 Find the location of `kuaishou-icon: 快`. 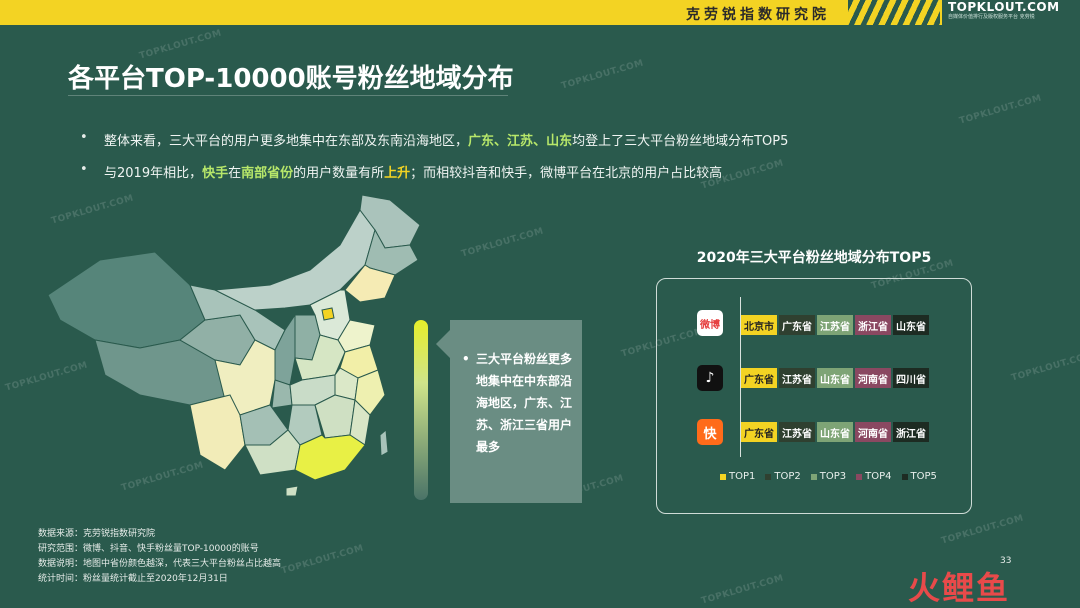

kuaishou-icon: 快 is located at coordinates (710, 432).